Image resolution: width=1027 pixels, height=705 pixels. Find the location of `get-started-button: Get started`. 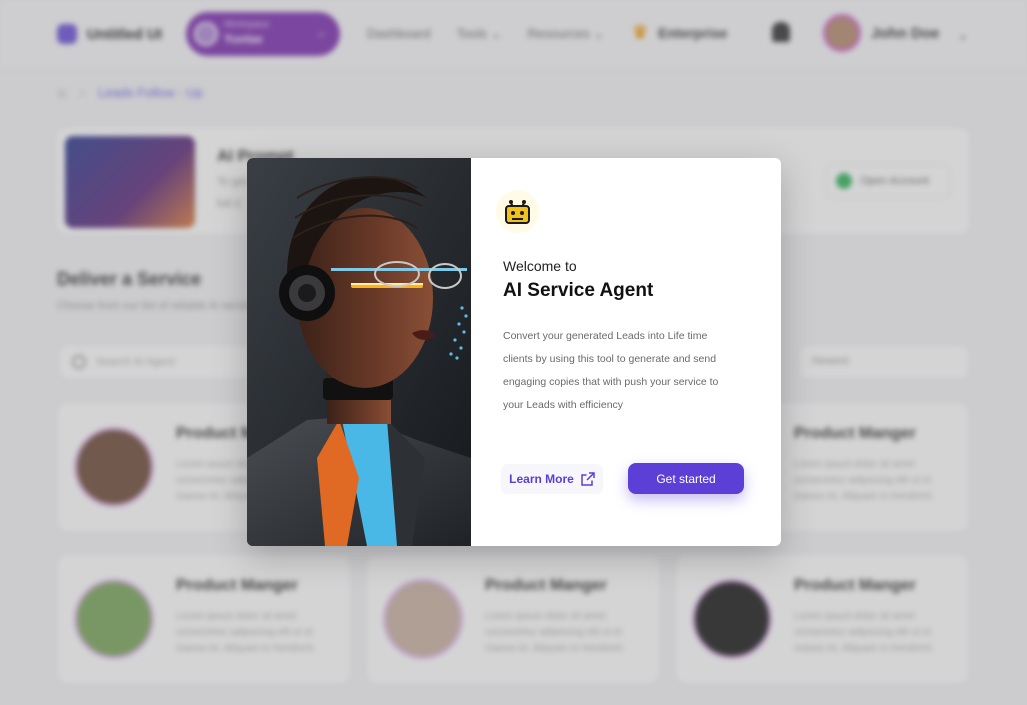

get-started-button: Get started is located at coordinates (686, 478).